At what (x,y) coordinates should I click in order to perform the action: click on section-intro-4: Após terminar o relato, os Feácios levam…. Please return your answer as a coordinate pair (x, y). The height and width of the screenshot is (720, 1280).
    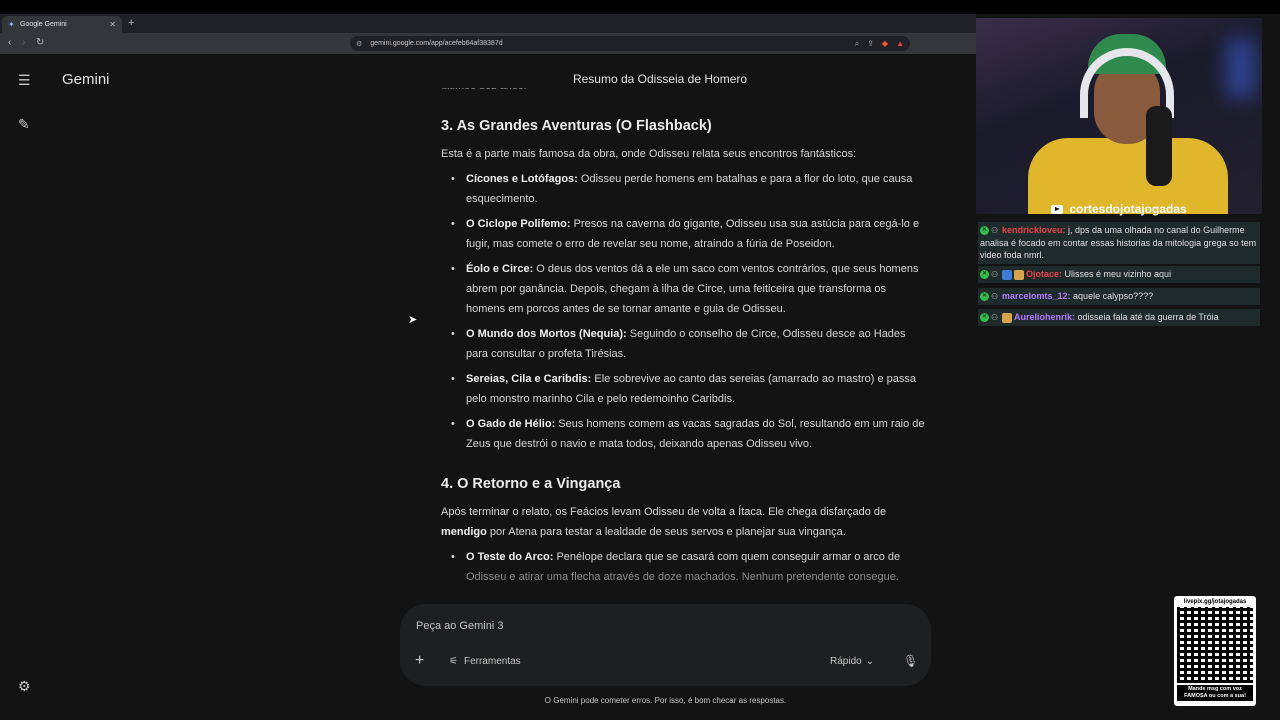
    Looking at the image, I should click on (664, 522).